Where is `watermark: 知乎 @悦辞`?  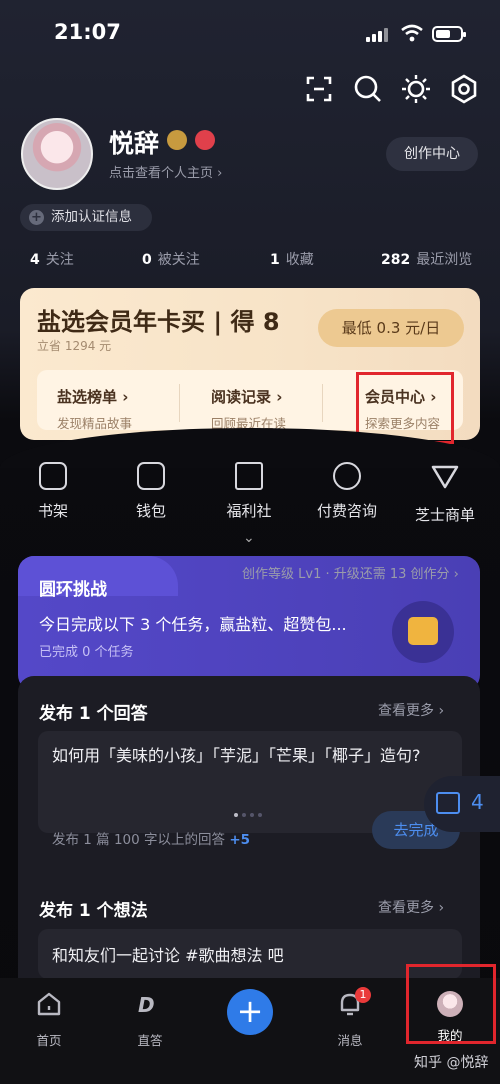
watermark: 知乎 @悦辞 is located at coordinates (451, 1063).